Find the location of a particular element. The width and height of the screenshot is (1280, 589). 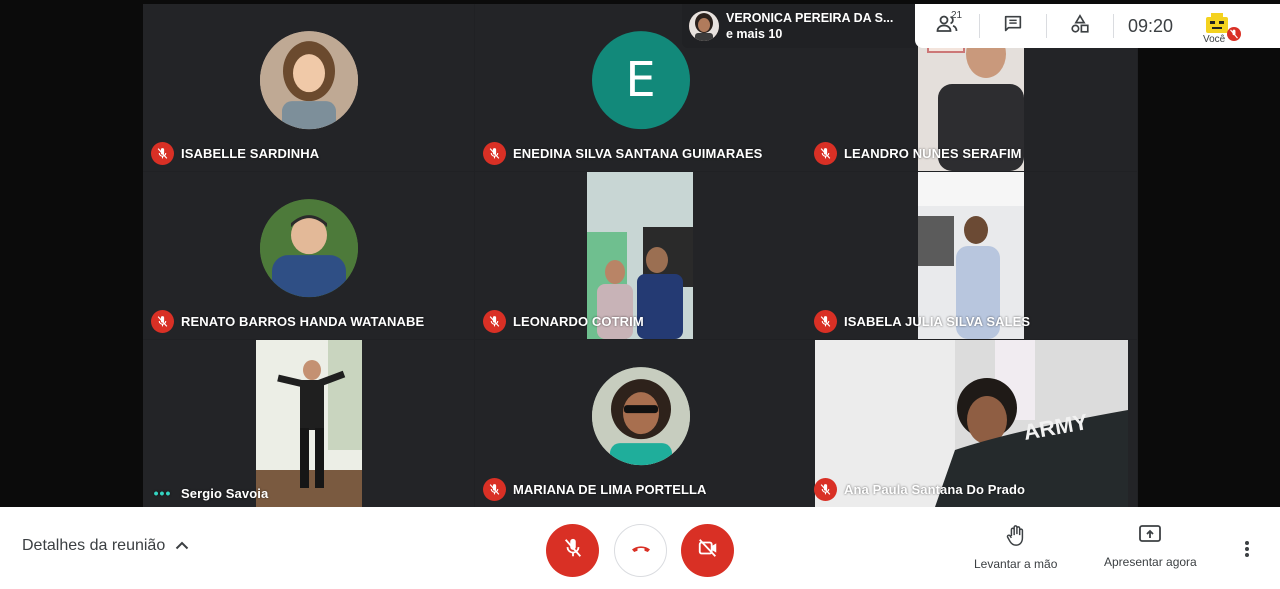

participant-label: LEONARDO COTRIM is located at coordinates (563, 321).